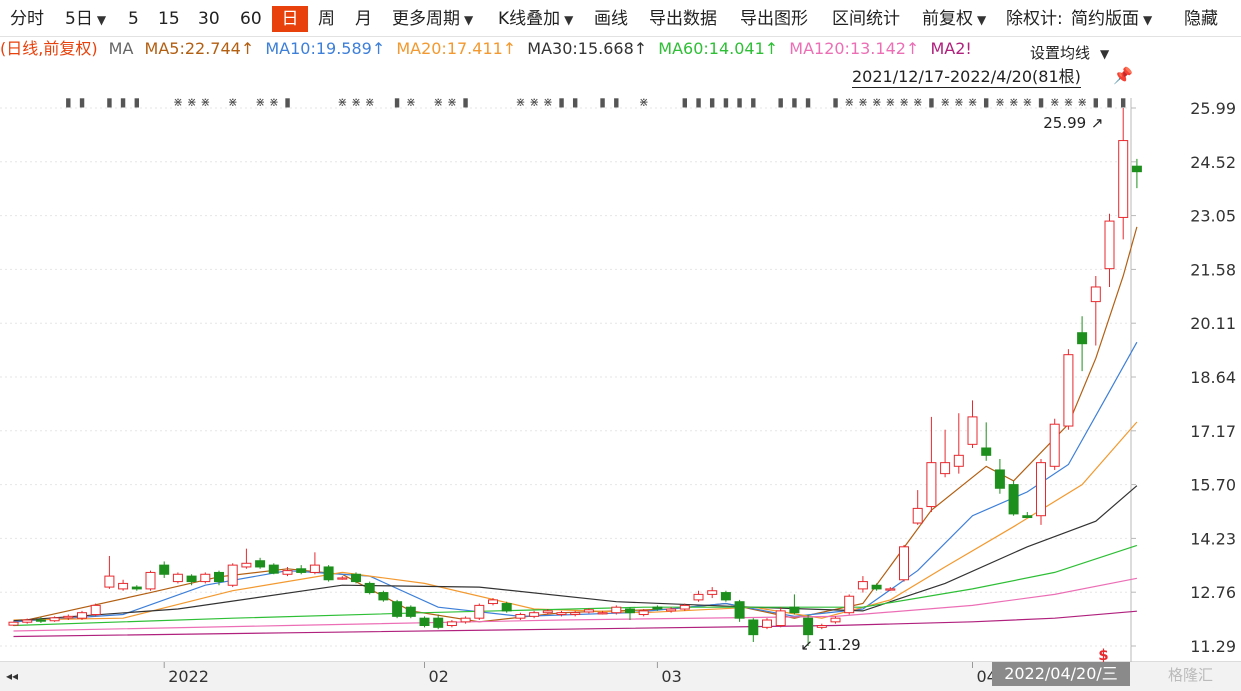 The image size is (1241, 691). What do you see at coordinates (1213, 323) in the screenshot?
I see `y-tick-label: 20.11` at bounding box center [1213, 323].